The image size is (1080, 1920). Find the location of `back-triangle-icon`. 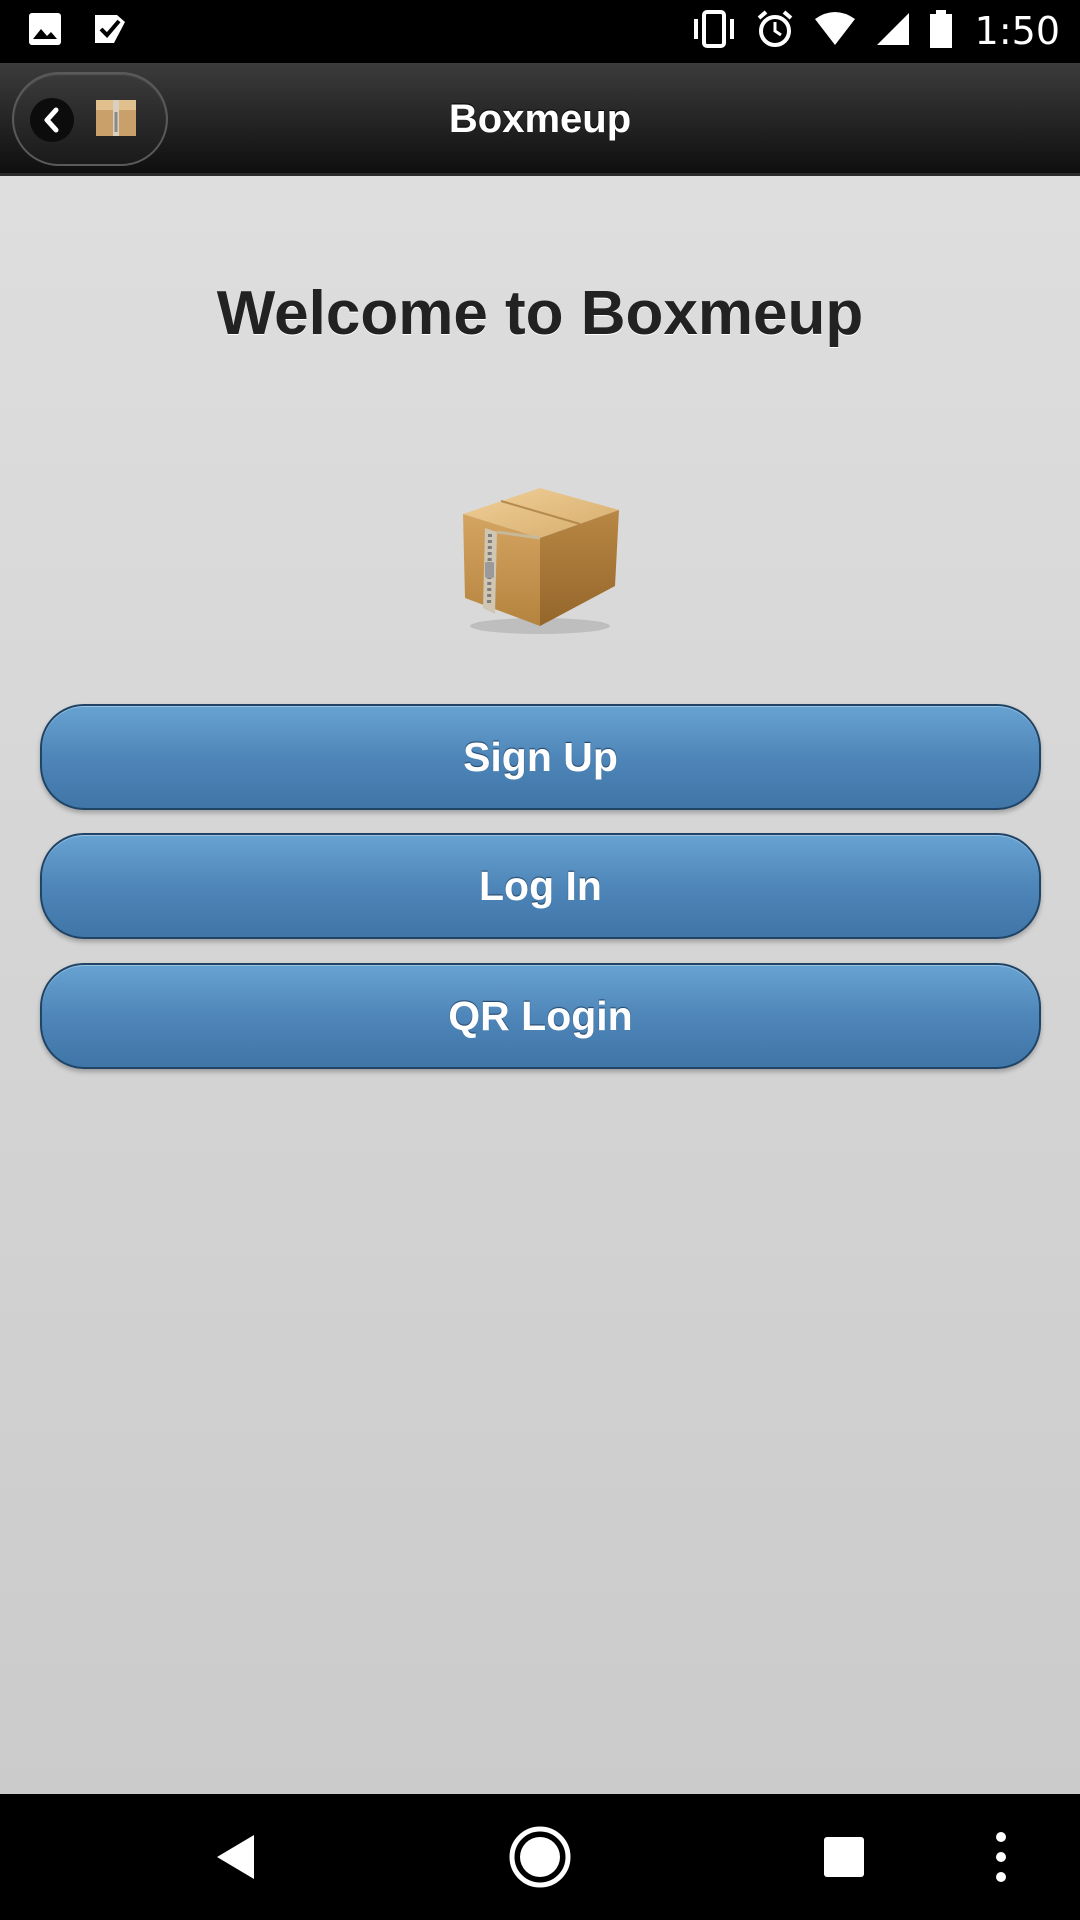

back-triangle-icon is located at coordinates (236, 1857).